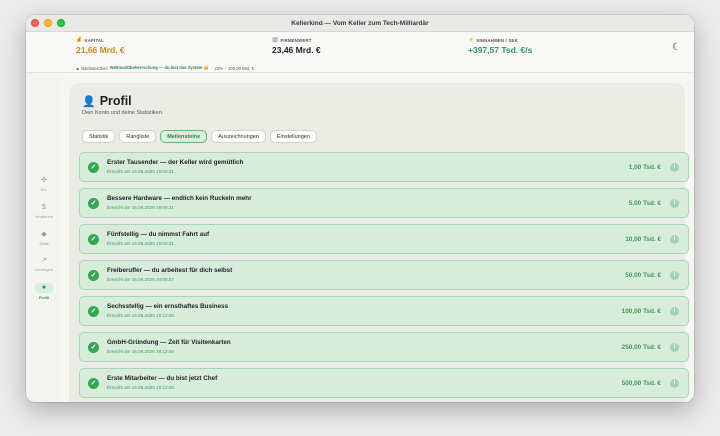  Describe the element at coordinates (497, 40) in the screenshot. I see `stat-label: EINNAHMEN / SEK` at that location.